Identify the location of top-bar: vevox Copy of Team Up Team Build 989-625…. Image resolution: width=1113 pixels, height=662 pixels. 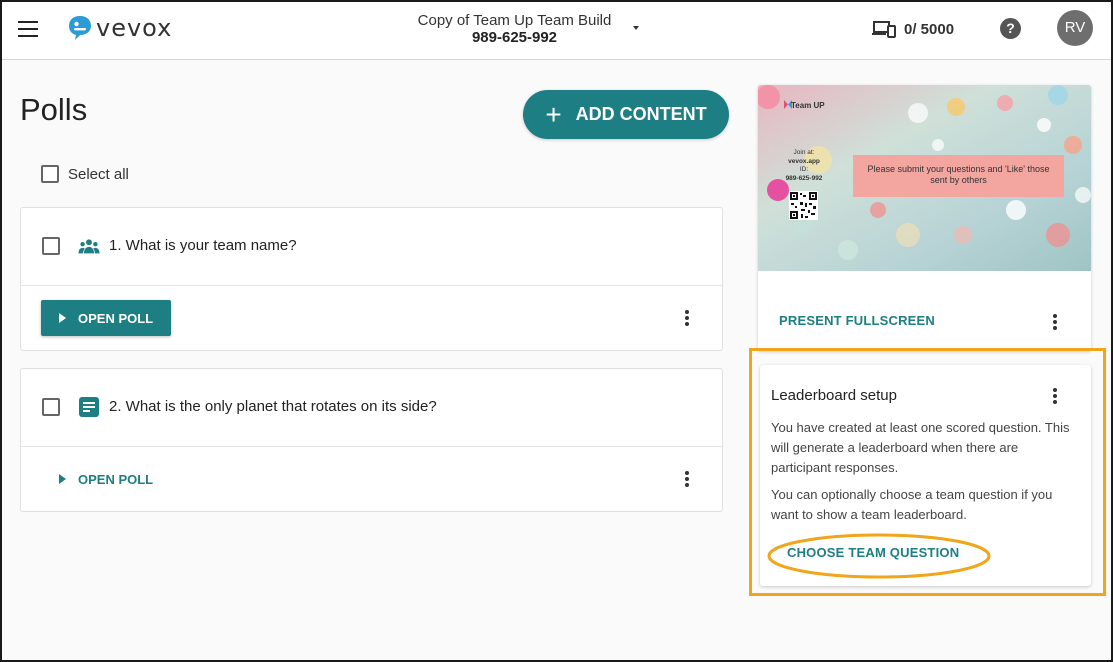
(556, 31).